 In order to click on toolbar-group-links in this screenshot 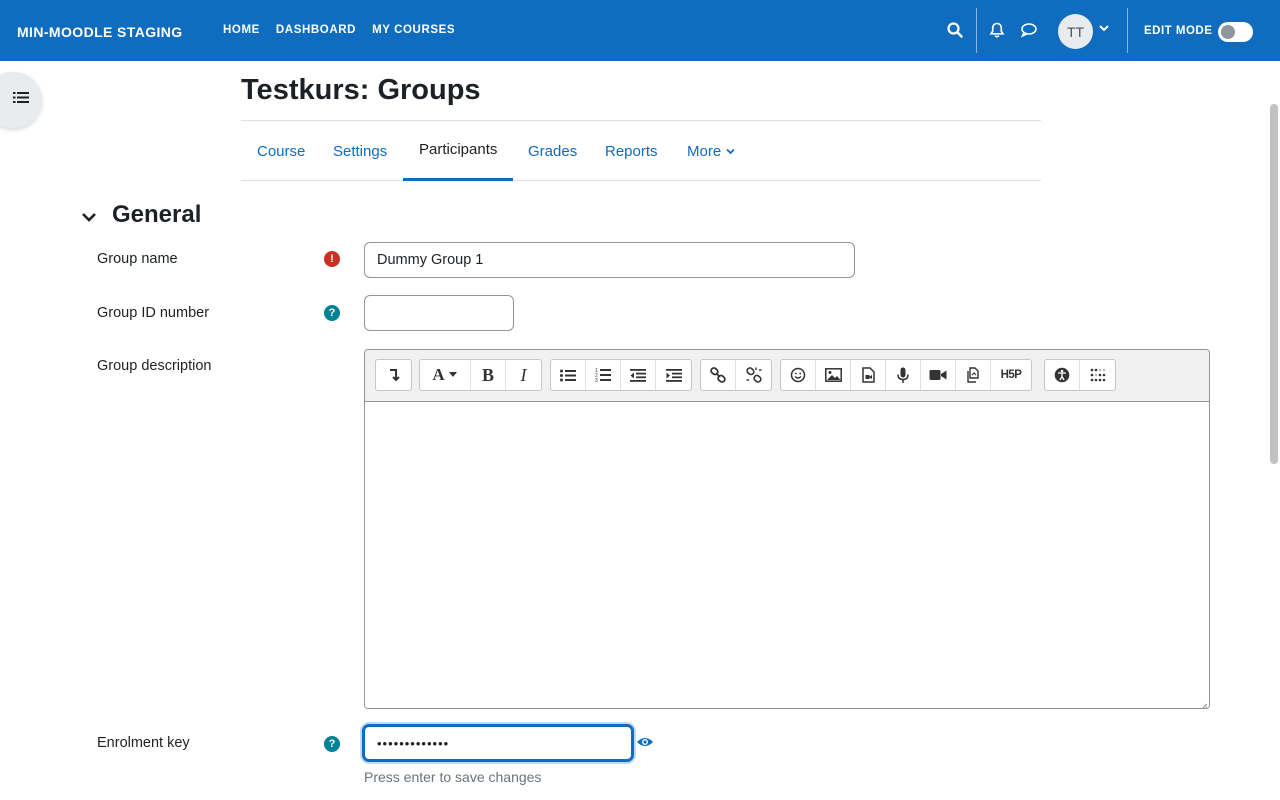, I will do `click(736, 375)`.